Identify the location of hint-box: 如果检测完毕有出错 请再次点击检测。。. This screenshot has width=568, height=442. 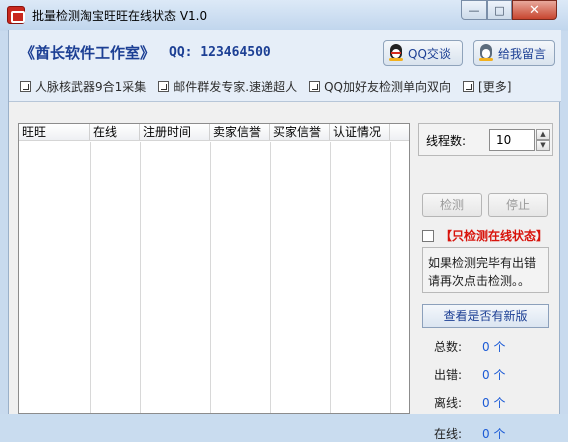
(485, 270).